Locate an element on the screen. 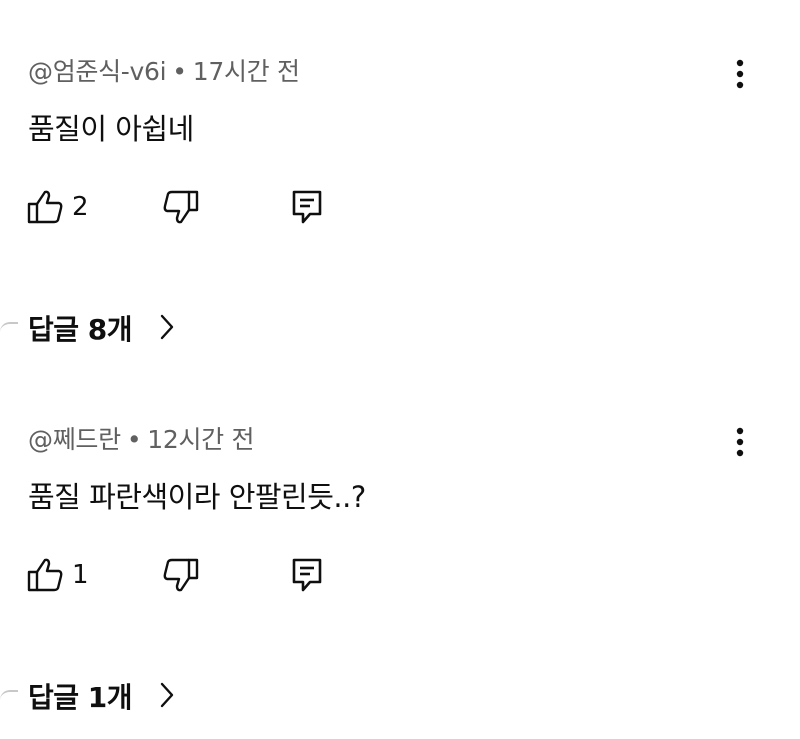 The height and width of the screenshot is (739, 800). like-count: 1 is located at coordinates (80, 575).